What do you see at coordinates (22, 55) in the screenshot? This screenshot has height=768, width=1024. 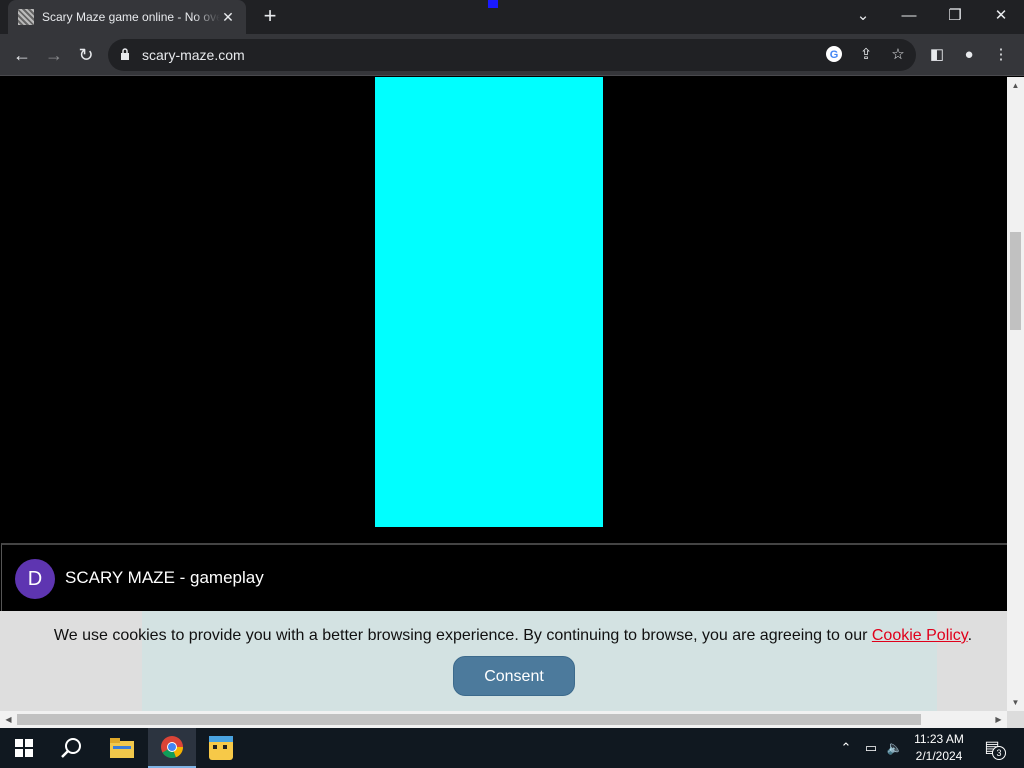 I see `back-arrow-icon: ←` at bounding box center [22, 55].